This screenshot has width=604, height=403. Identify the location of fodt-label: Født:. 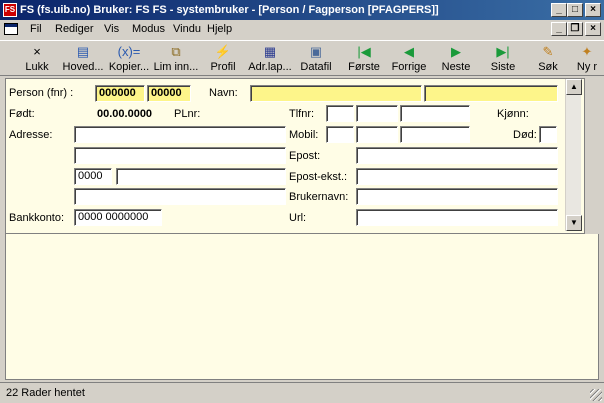
(22, 114).